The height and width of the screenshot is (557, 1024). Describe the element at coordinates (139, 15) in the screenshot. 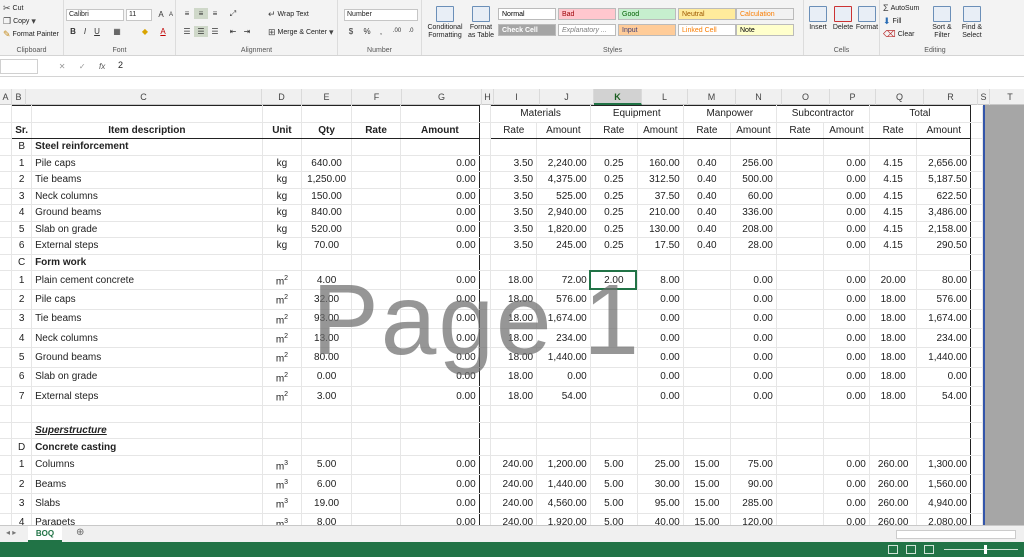

I see `font-size-select: 11` at that location.